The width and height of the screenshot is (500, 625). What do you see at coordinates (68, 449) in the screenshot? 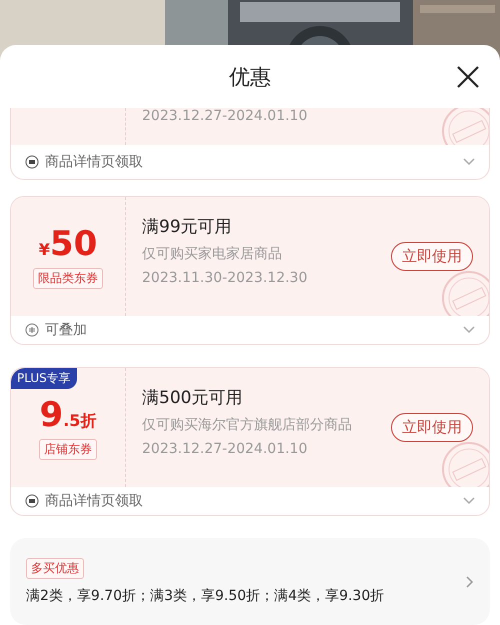
I see `coupon-type-tag: 店铺东券` at bounding box center [68, 449].